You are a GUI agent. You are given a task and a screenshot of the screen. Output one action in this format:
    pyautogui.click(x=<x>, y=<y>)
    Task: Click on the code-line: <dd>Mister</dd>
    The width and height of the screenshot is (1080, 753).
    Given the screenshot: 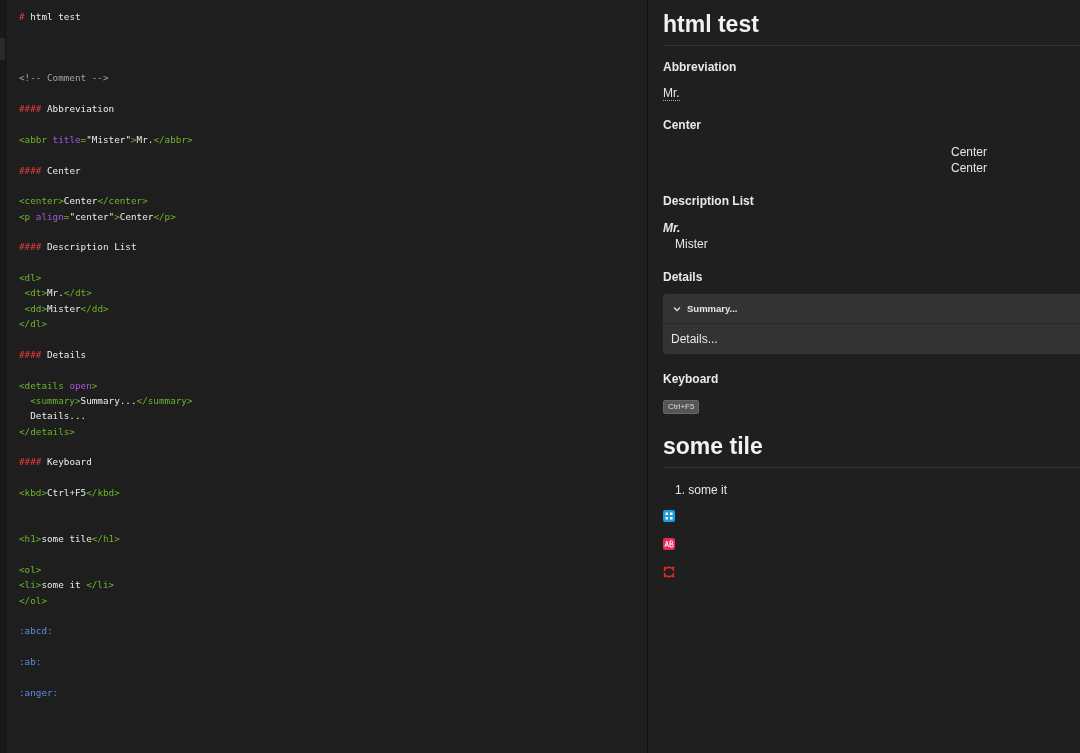 What is the action you would take?
    pyautogui.click(x=66, y=308)
    